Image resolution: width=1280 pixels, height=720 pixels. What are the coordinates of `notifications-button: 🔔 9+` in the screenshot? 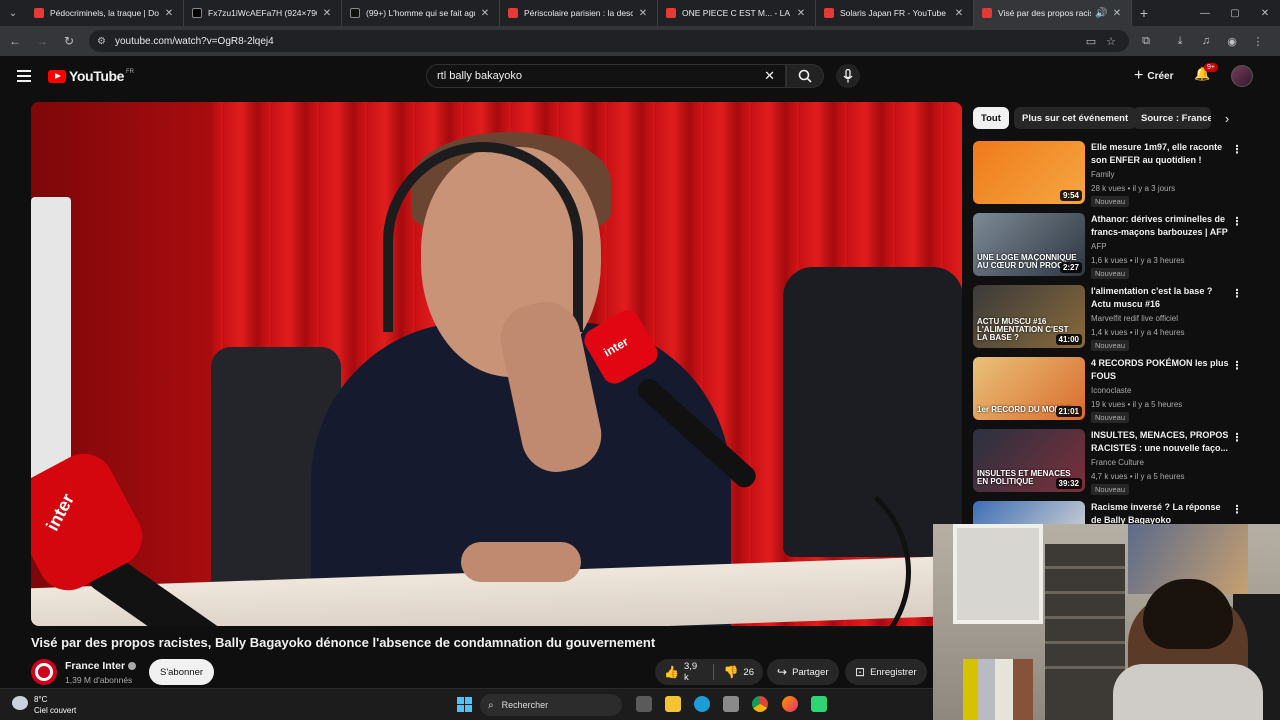 It's located at (1206, 74).